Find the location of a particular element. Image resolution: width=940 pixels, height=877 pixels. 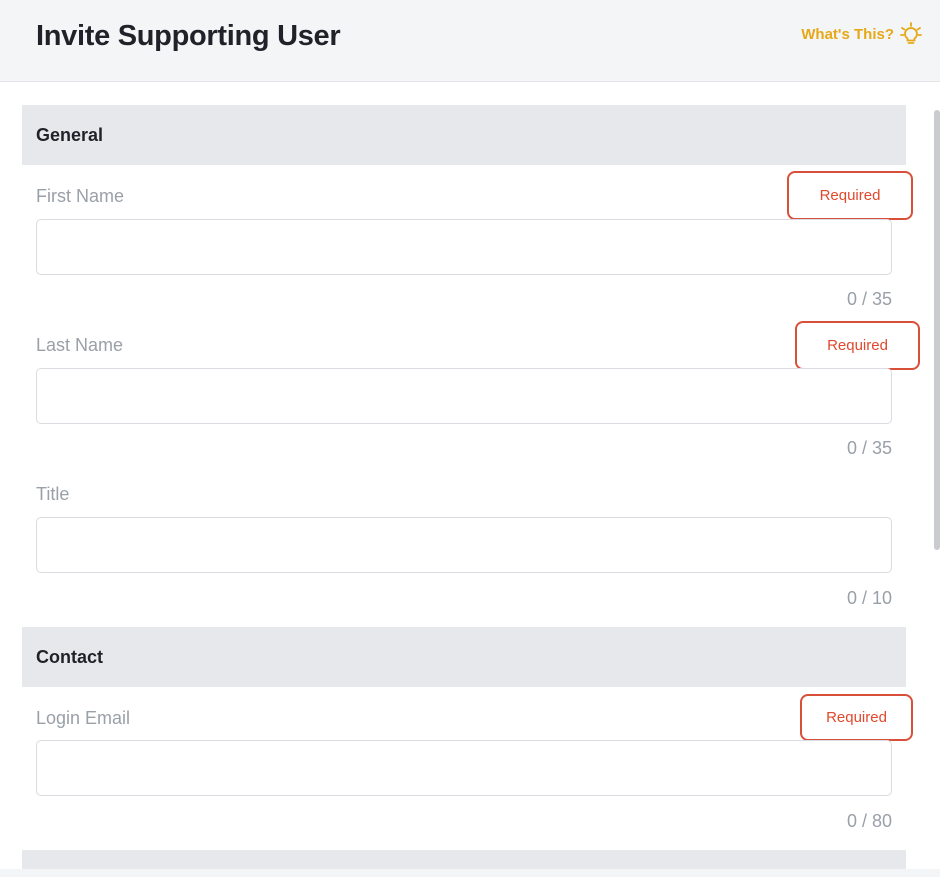

login-email-required-badge: Required is located at coordinates (856, 717).